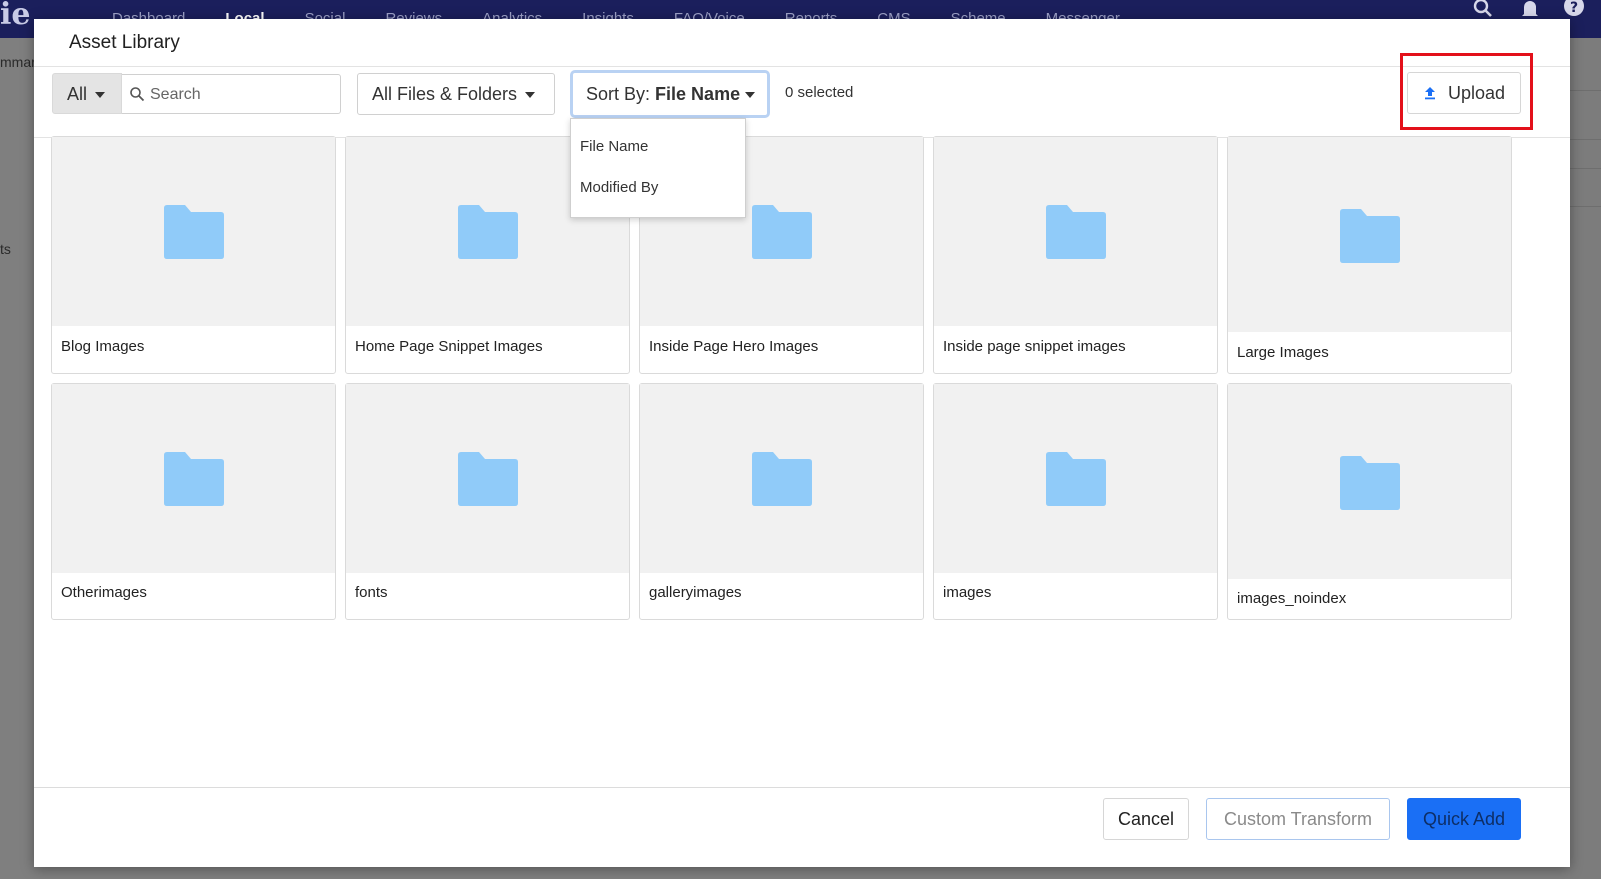 This screenshot has width=1601, height=879. I want to click on folder-name: images, so click(967, 592).